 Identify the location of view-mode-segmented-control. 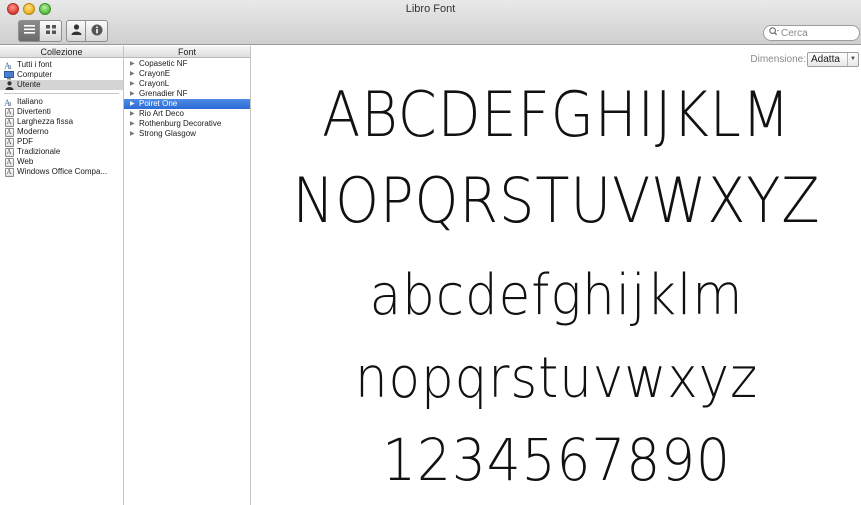
(40, 31).